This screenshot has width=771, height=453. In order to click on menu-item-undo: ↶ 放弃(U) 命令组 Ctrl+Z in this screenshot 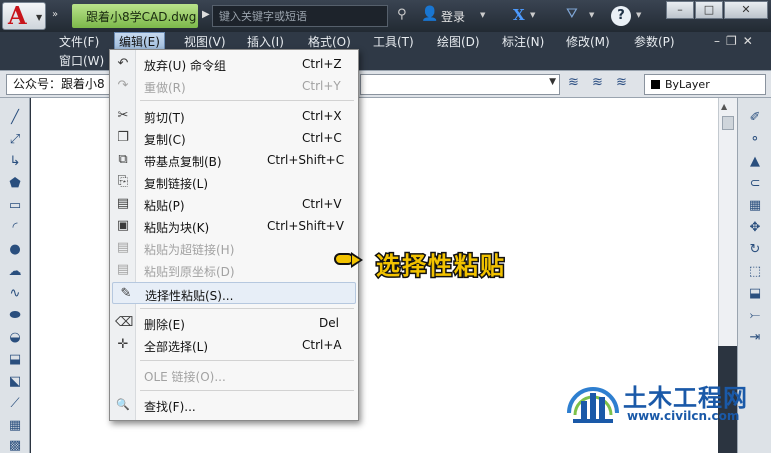, I will do `click(234, 64)`.